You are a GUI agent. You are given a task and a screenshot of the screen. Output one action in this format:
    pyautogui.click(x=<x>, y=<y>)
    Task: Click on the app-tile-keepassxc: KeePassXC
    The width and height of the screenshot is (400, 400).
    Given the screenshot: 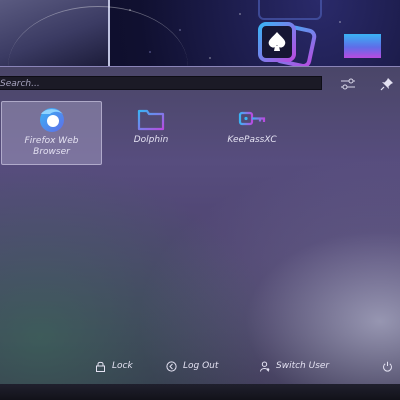 What is the action you would take?
    pyautogui.click(x=252, y=132)
    